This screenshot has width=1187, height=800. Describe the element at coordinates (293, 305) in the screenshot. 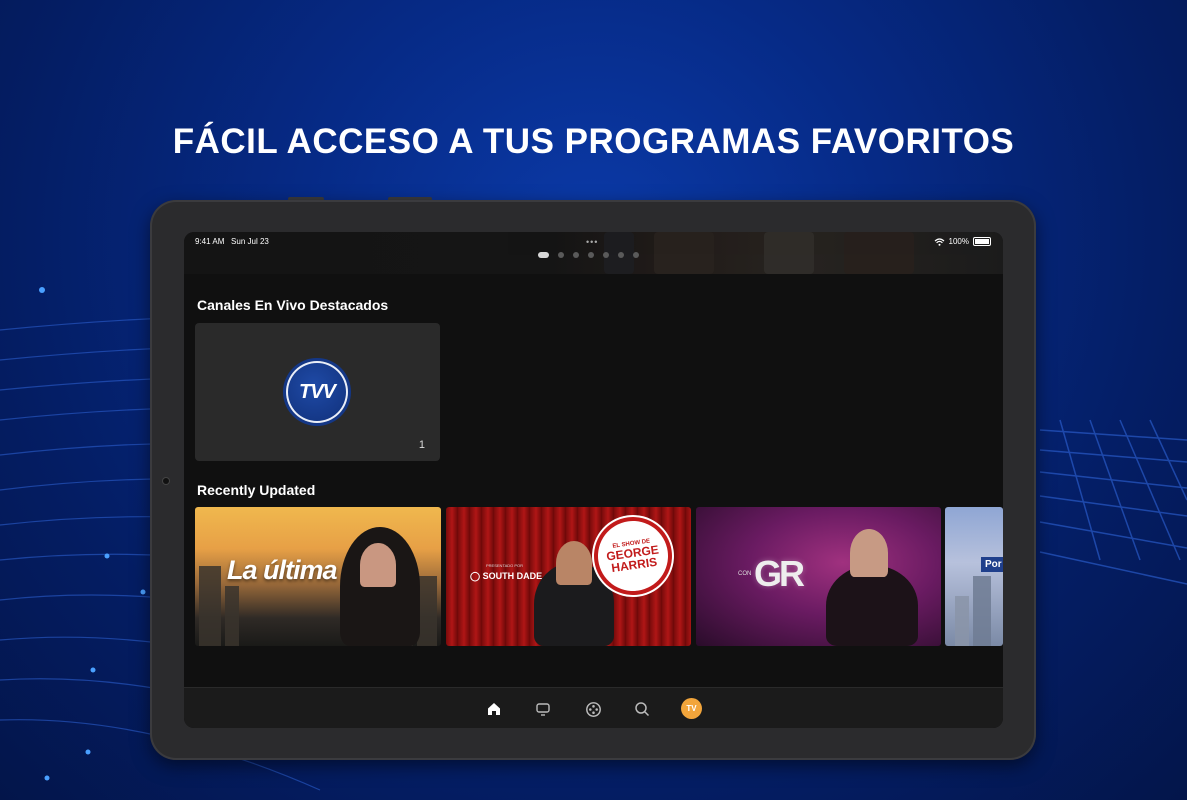

I see `live-section-title: Canales En Vivo Destacados` at that location.